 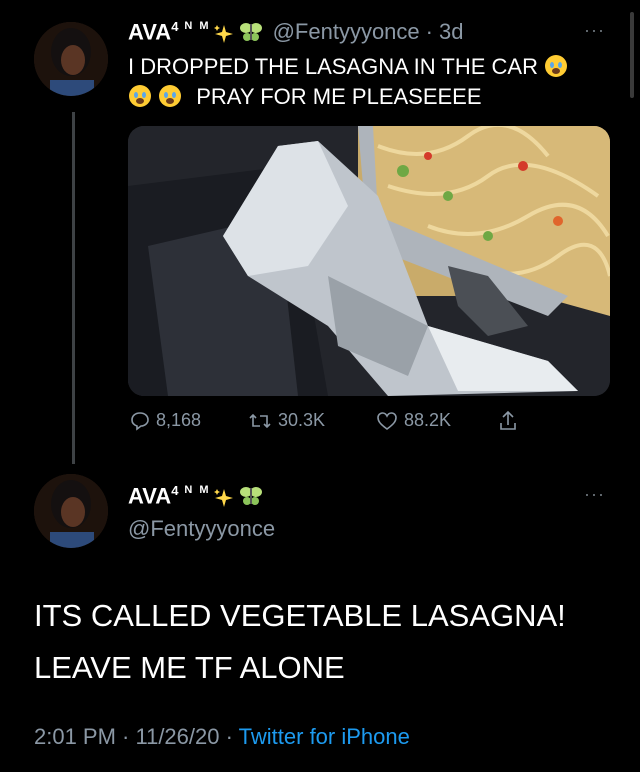 I want to click on share-button, so click(x=508, y=421).